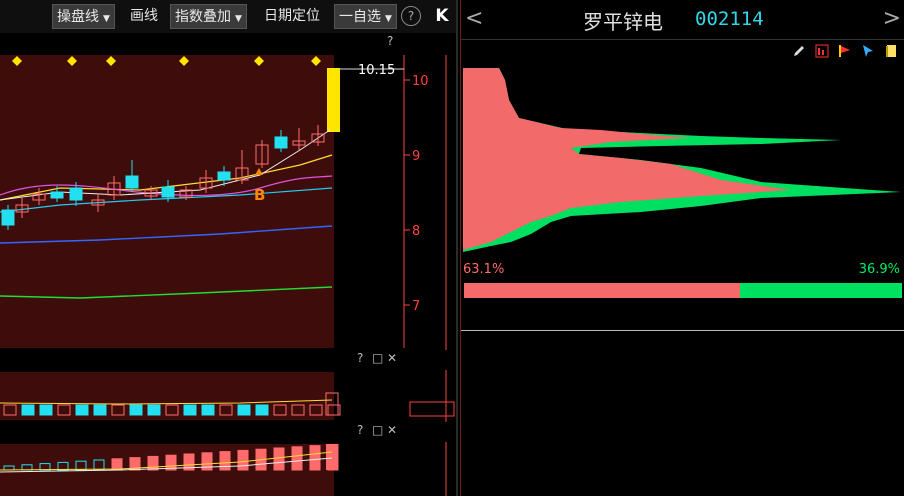 Image resolution: width=904 pixels, height=496 pixels. Describe the element at coordinates (333, 100) in the screenshot. I see `current-price-bar` at that location.